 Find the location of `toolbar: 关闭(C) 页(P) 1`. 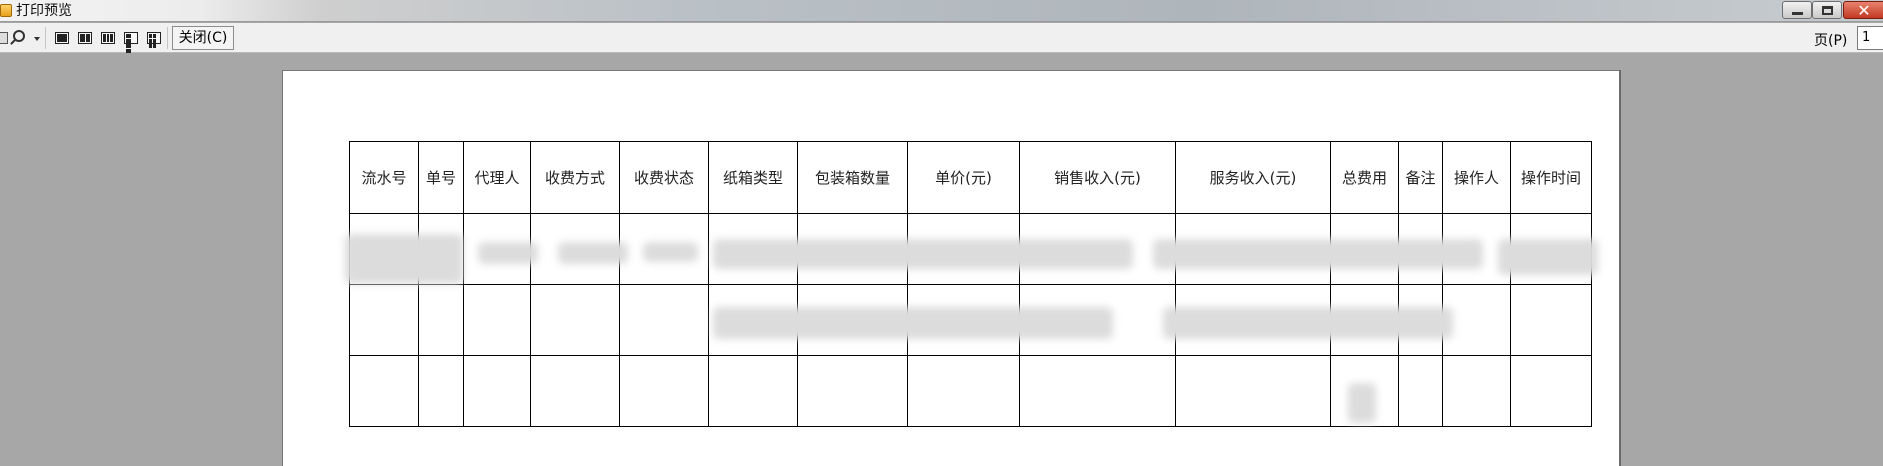

toolbar: 关闭(C) 页(P) 1 is located at coordinates (941, 38).